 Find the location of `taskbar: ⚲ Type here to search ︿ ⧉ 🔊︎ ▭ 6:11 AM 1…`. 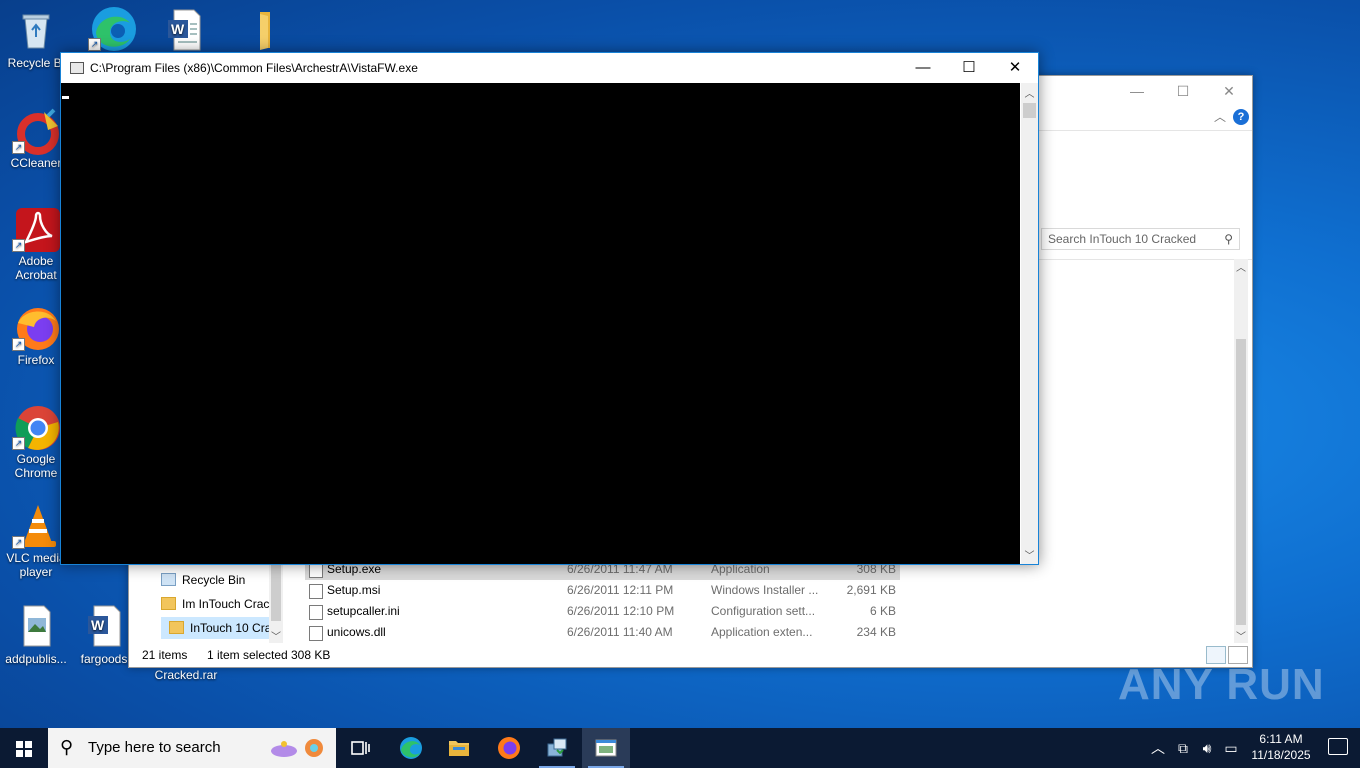

taskbar: ⚲ Type here to search ︿ ⧉ 🔊︎ ▭ 6:11 AM 1… is located at coordinates (680, 748).